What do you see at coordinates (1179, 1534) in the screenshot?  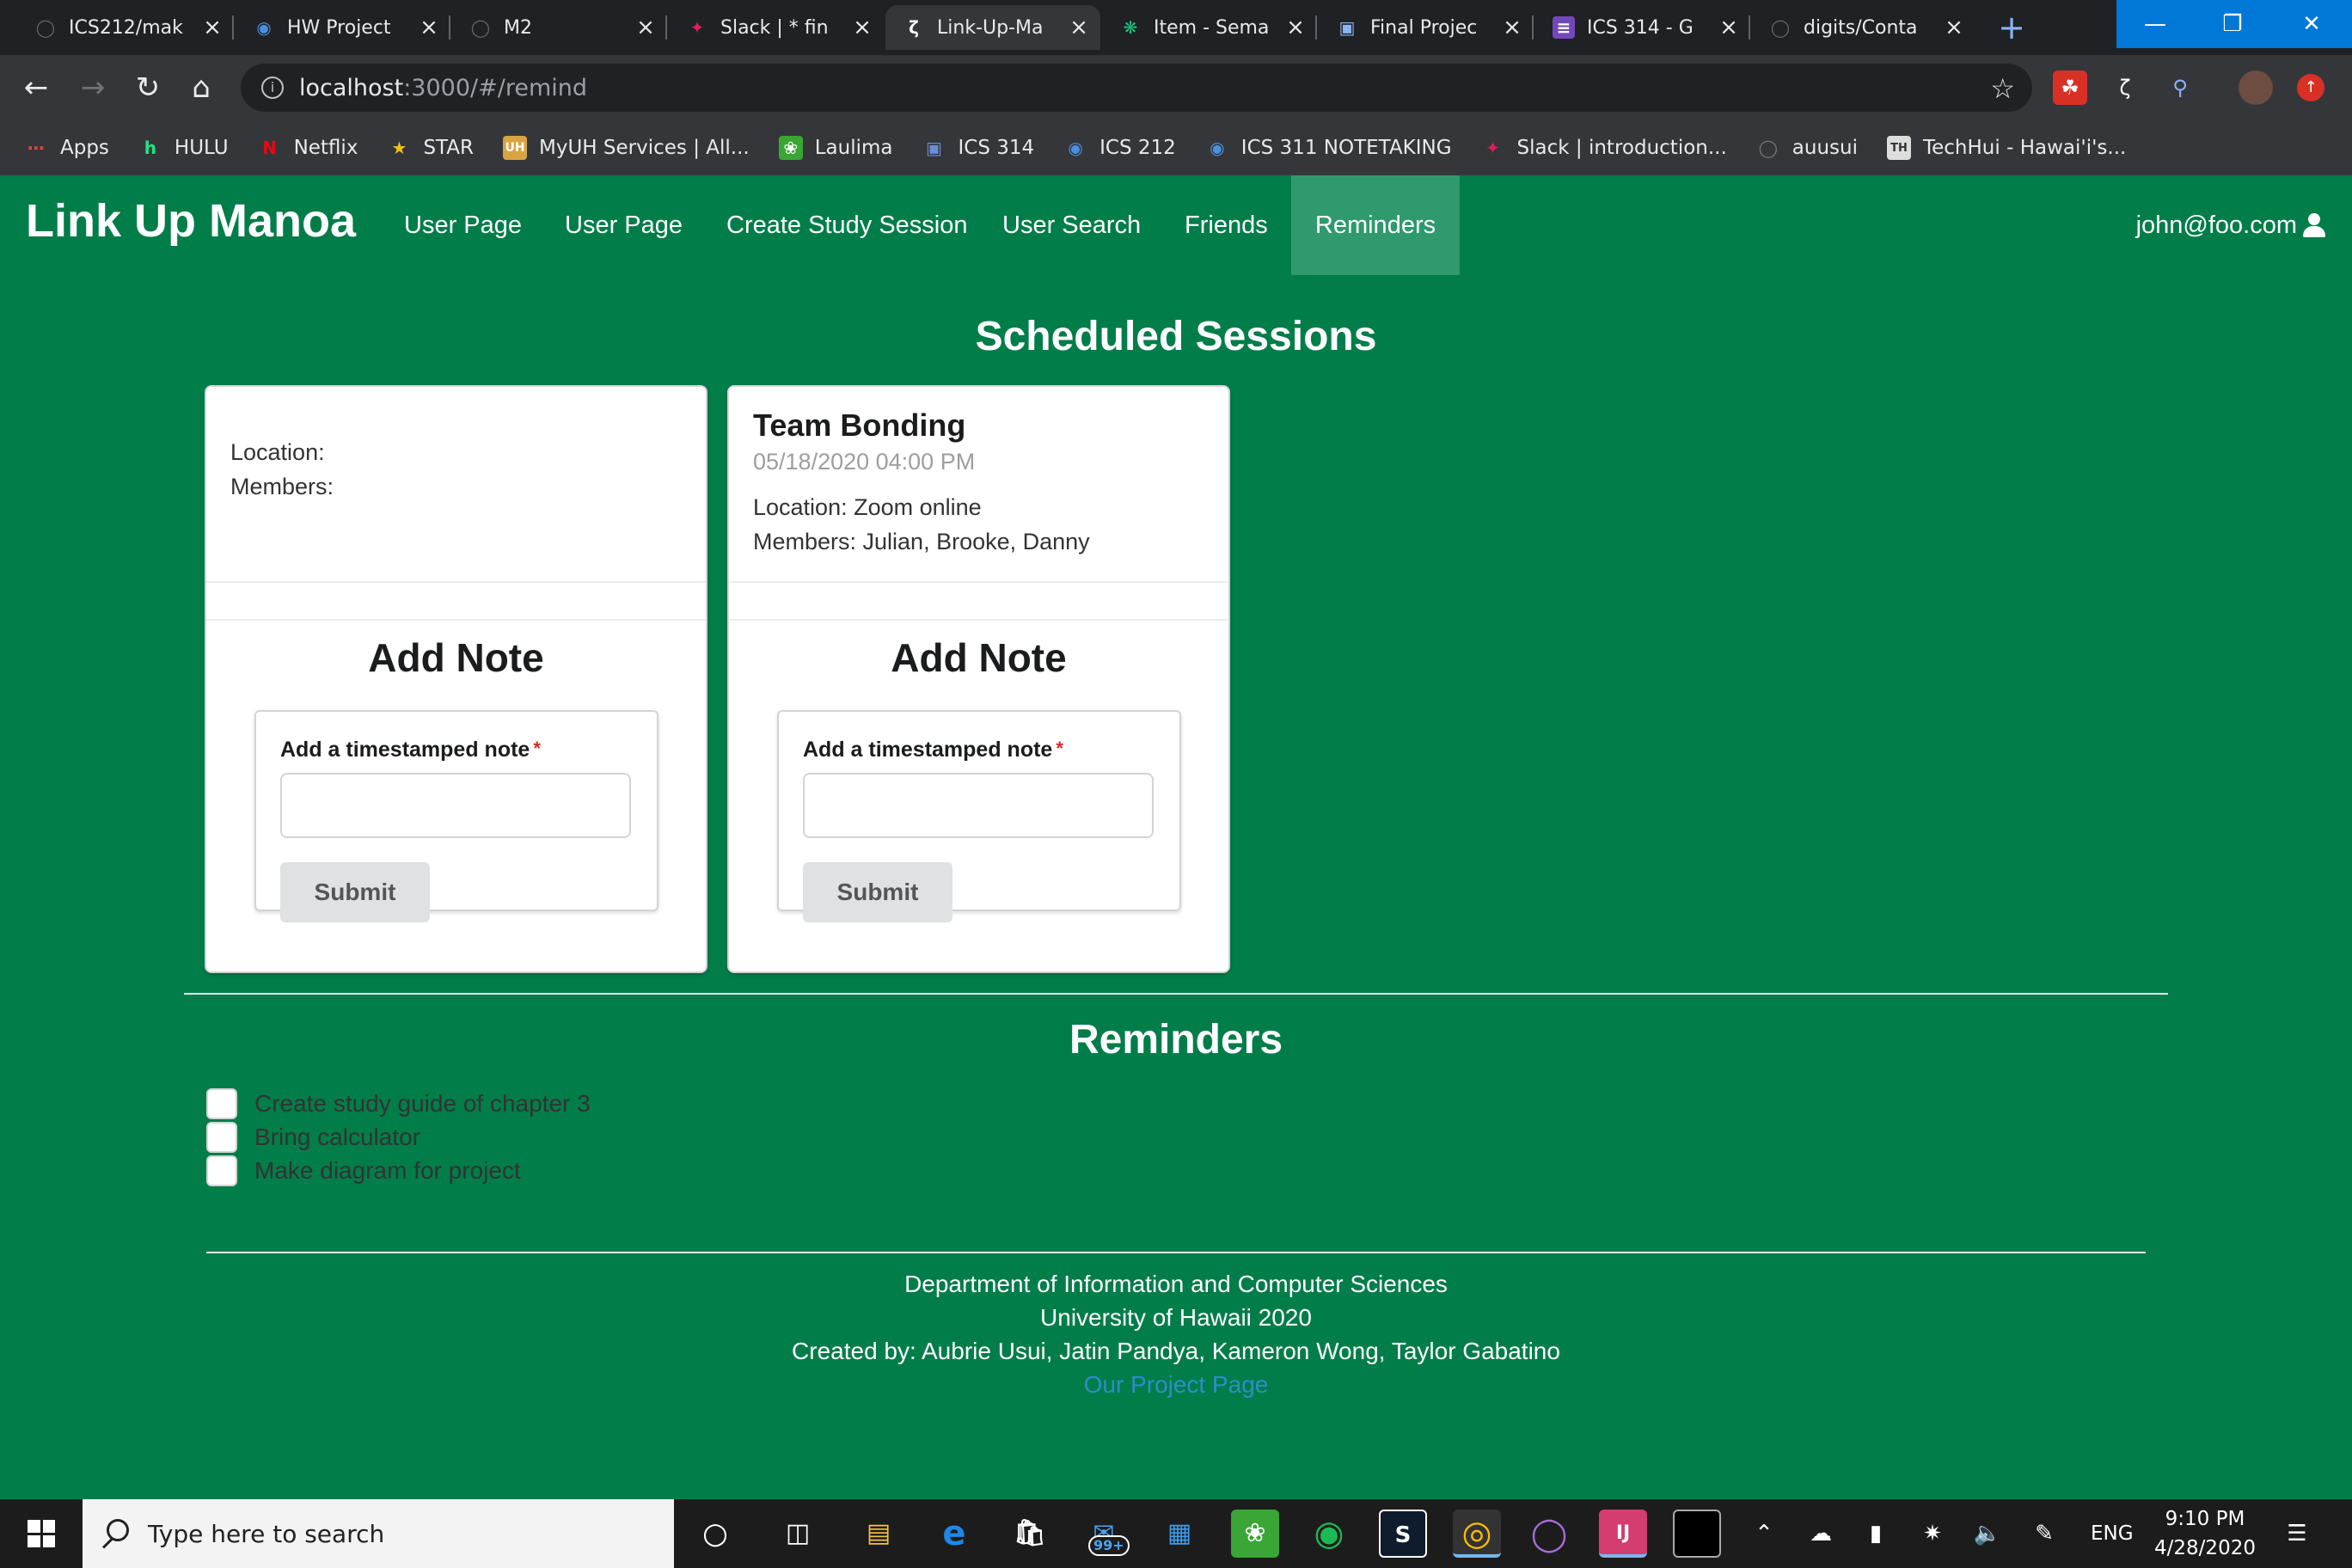 I see `windows-app-icon: ▦` at bounding box center [1179, 1534].